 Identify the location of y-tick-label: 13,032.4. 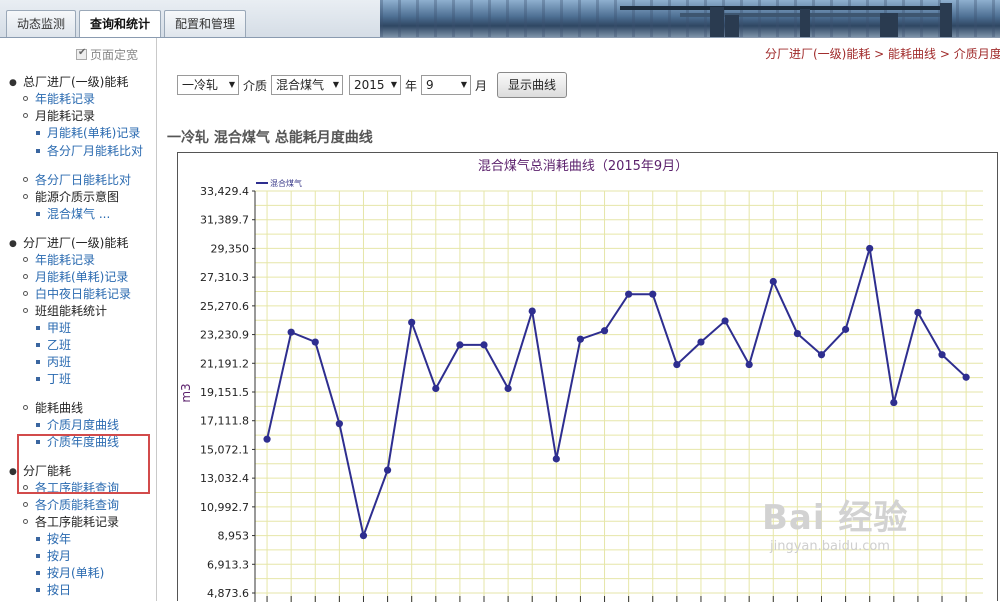
(224, 478).